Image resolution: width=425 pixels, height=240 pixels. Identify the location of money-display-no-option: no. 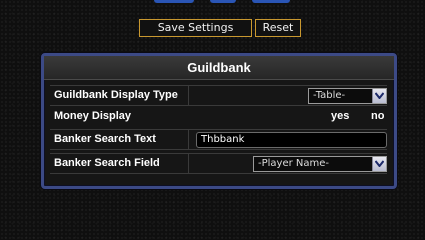
(377, 116).